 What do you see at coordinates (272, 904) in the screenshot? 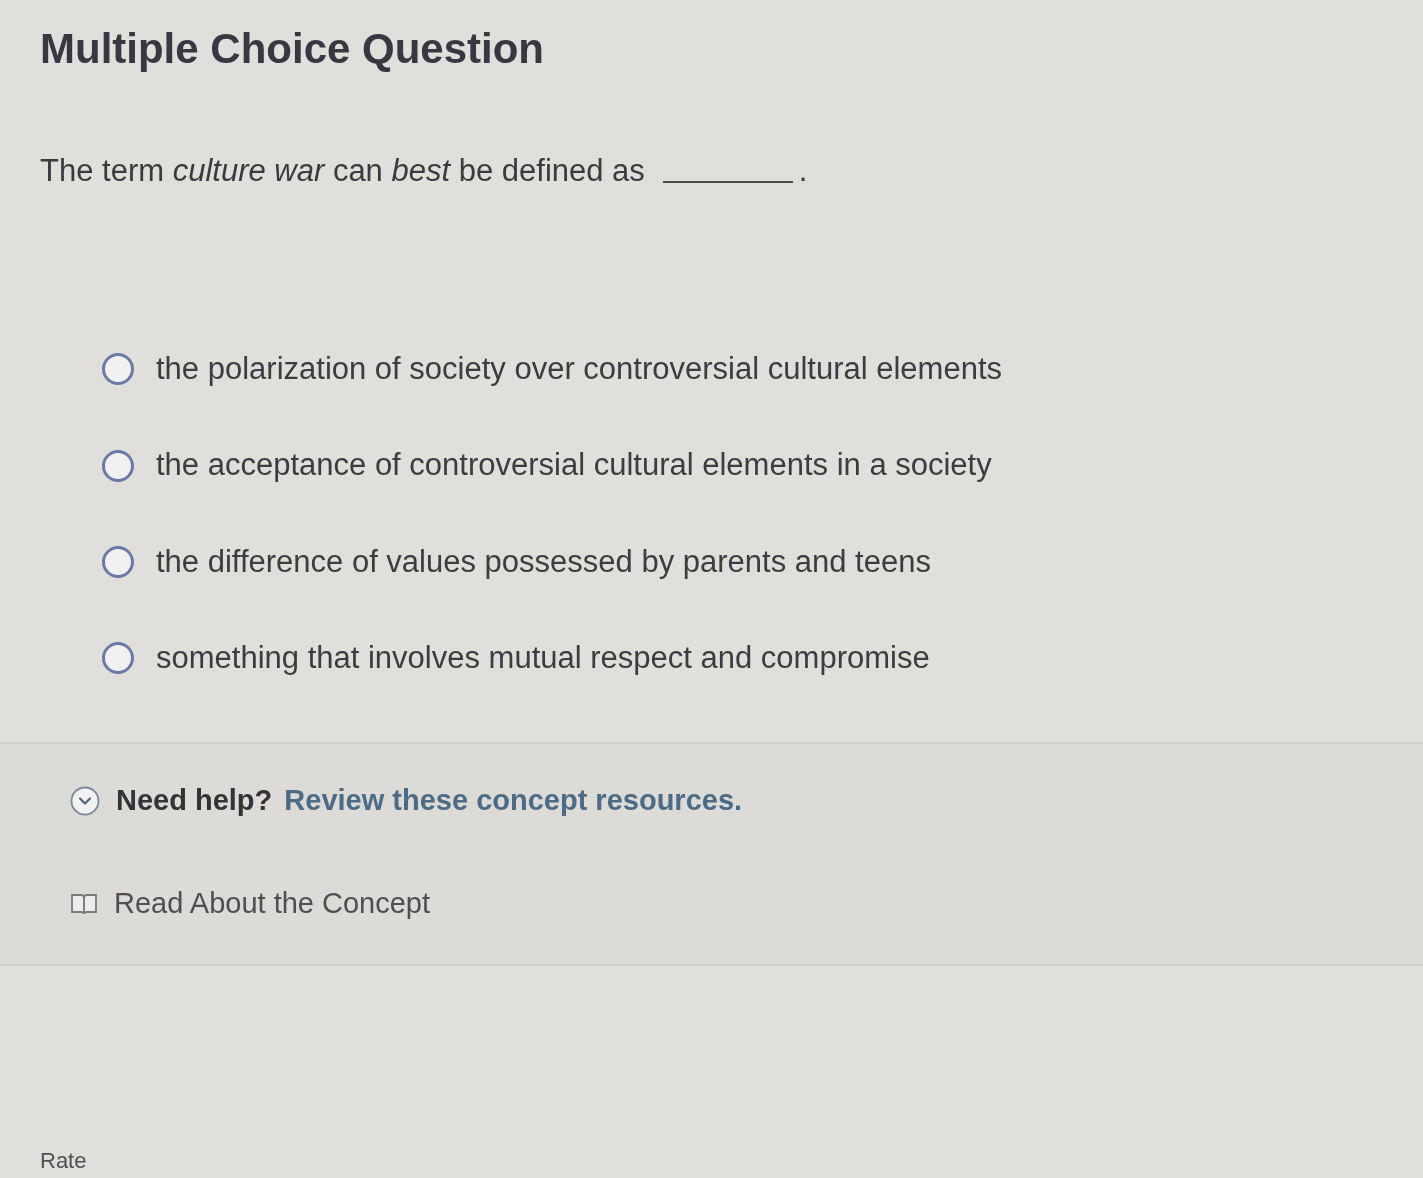
I see `read-concept-link: Read About the Concept` at bounding box center [272, 904].